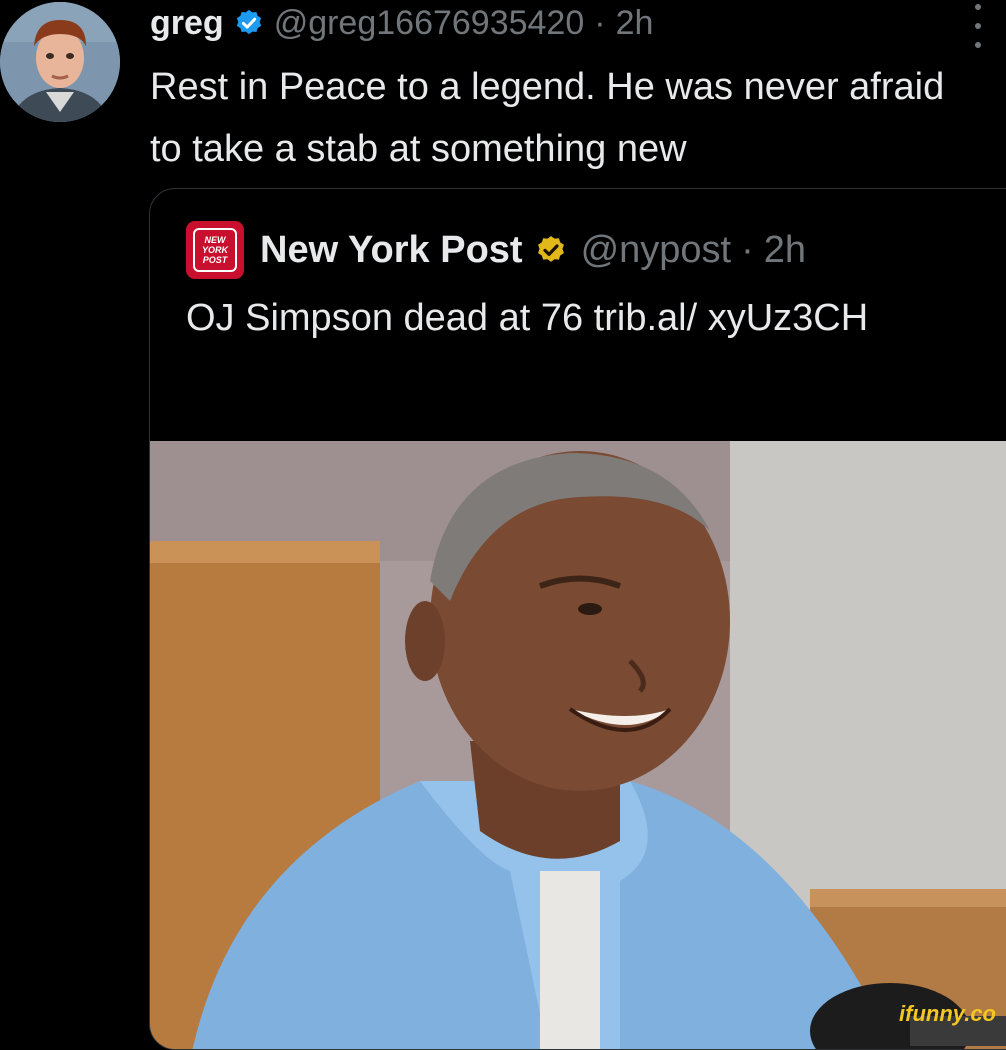 The width and height of the screenshot is (1006, 1050). Describe the element at coordinates (187, 23) in the screenshot. I see `author-display-name: greg` at that location.